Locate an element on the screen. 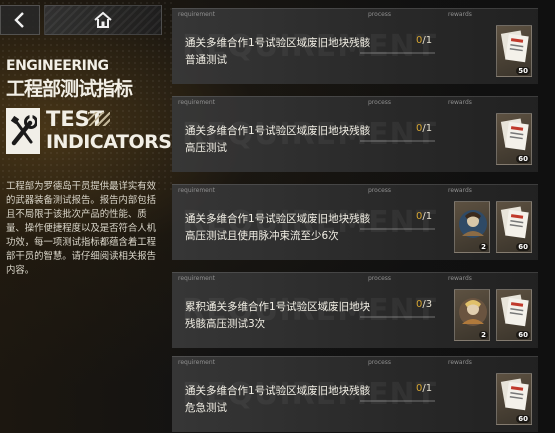 Image resolution: width=555 pixels, height=433 pixels. decorative-hatch is located at coordinates (99, 119).